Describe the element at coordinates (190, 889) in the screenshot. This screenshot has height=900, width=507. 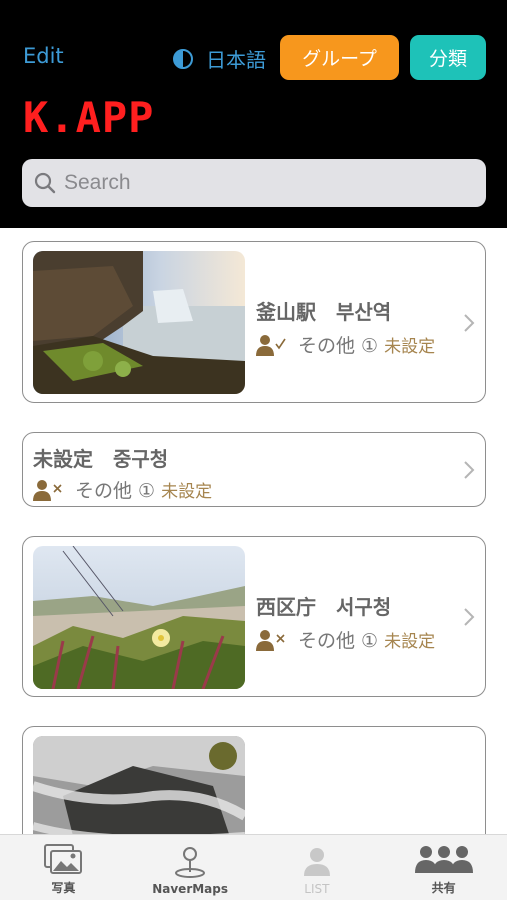
I see `tab-label: NaverMaps` at that location.